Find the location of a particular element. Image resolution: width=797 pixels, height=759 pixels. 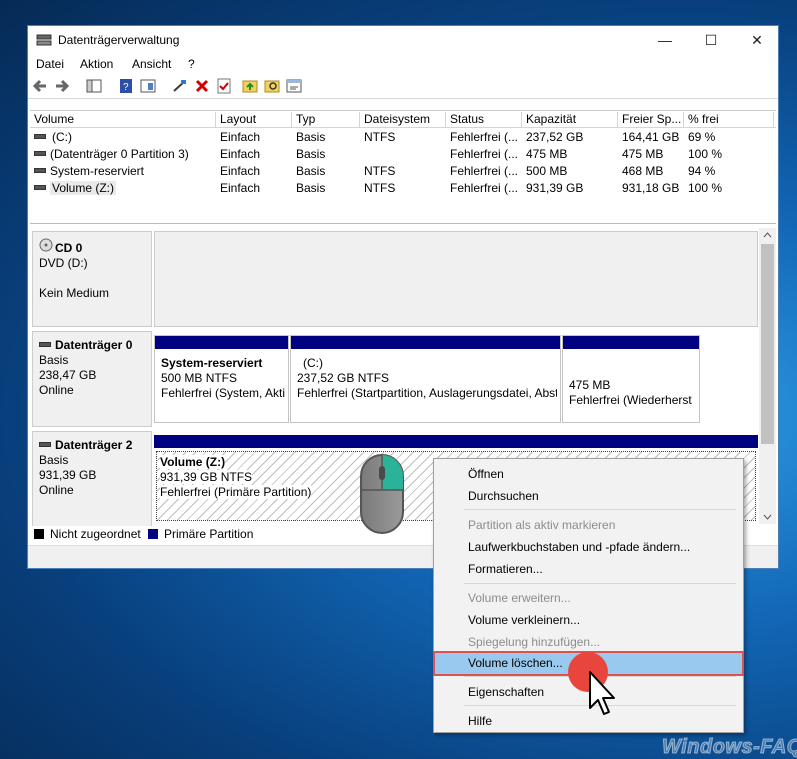

search-folder-icon is located at coordinates (272, 86).